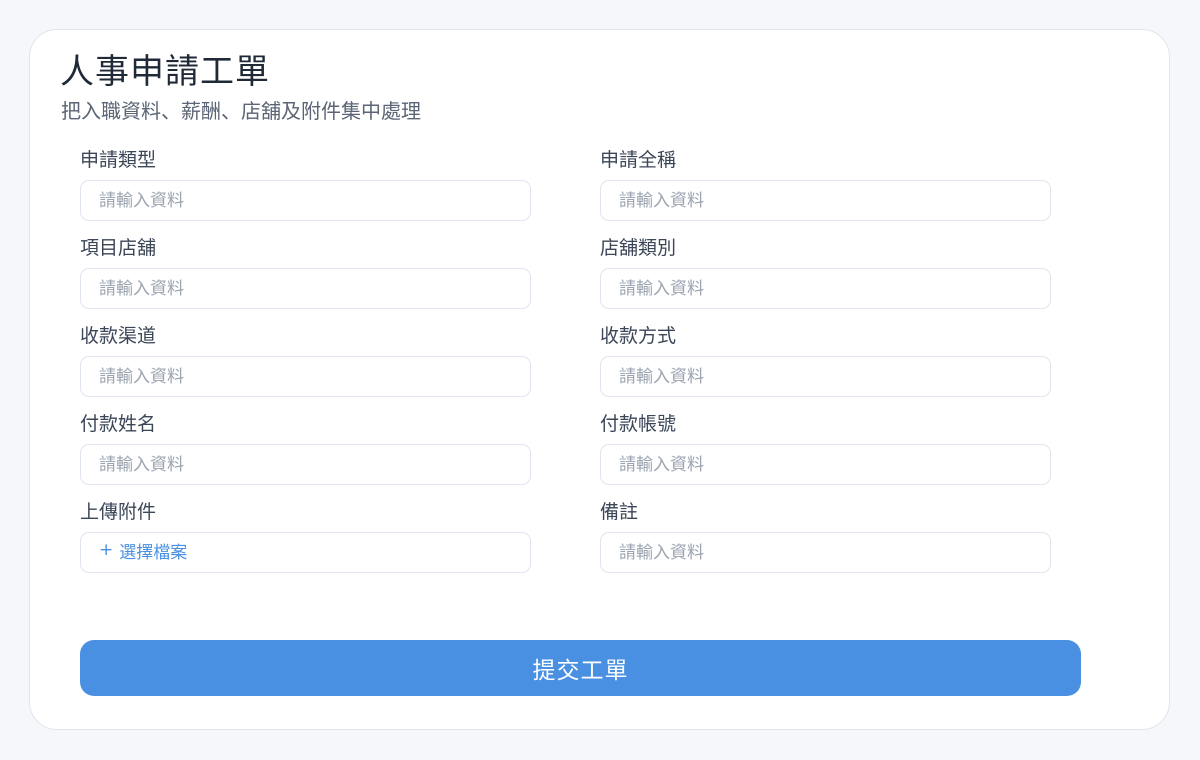 This screenshot has width=1200, height=760. I want to click on submit-ticket-button: 提交工單, so click(580, 668).